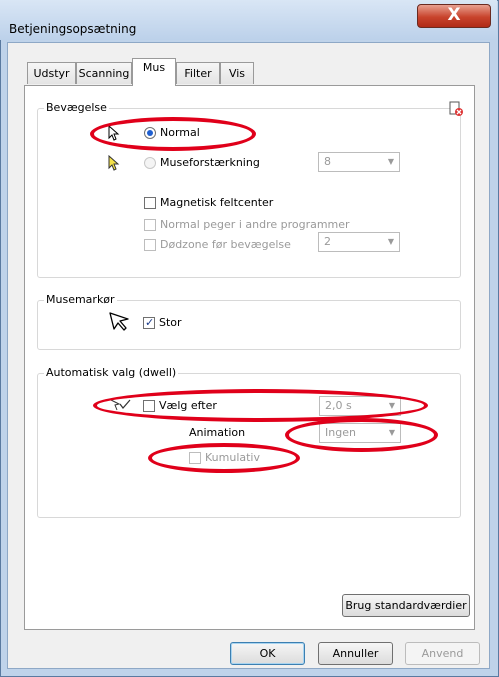 The width and height of the screenshot is (499, 677). I want to click on annotation-ellipse-select-after, so click(260, 405).